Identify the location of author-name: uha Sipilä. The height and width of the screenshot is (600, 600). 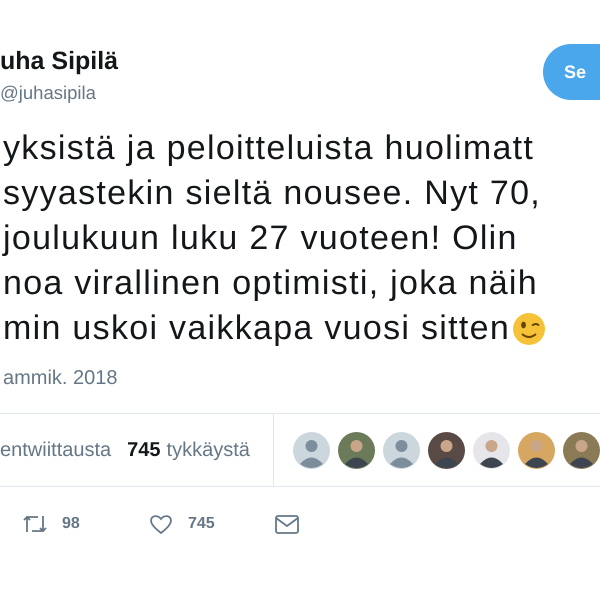
(59, 60).